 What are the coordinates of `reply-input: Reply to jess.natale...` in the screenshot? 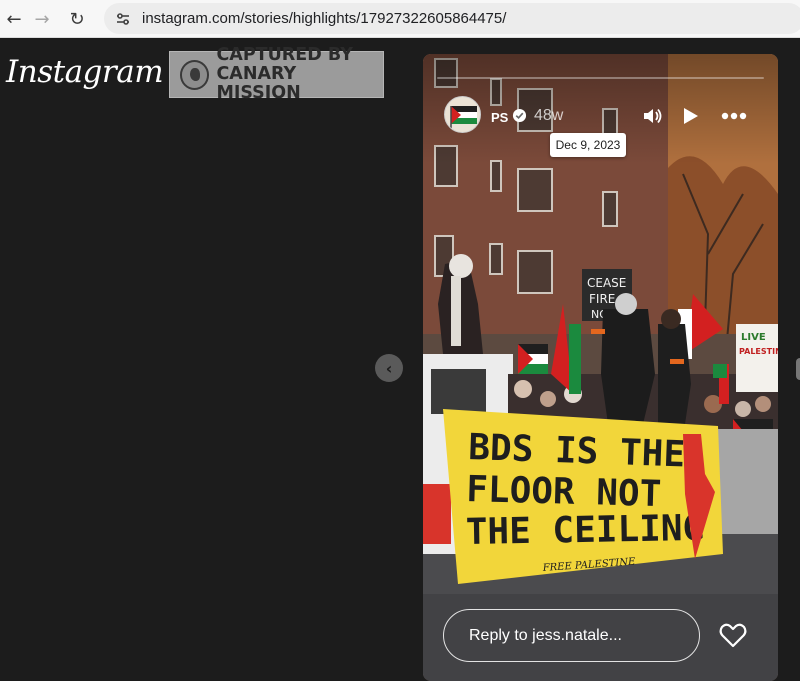 It's located at (571, 635).